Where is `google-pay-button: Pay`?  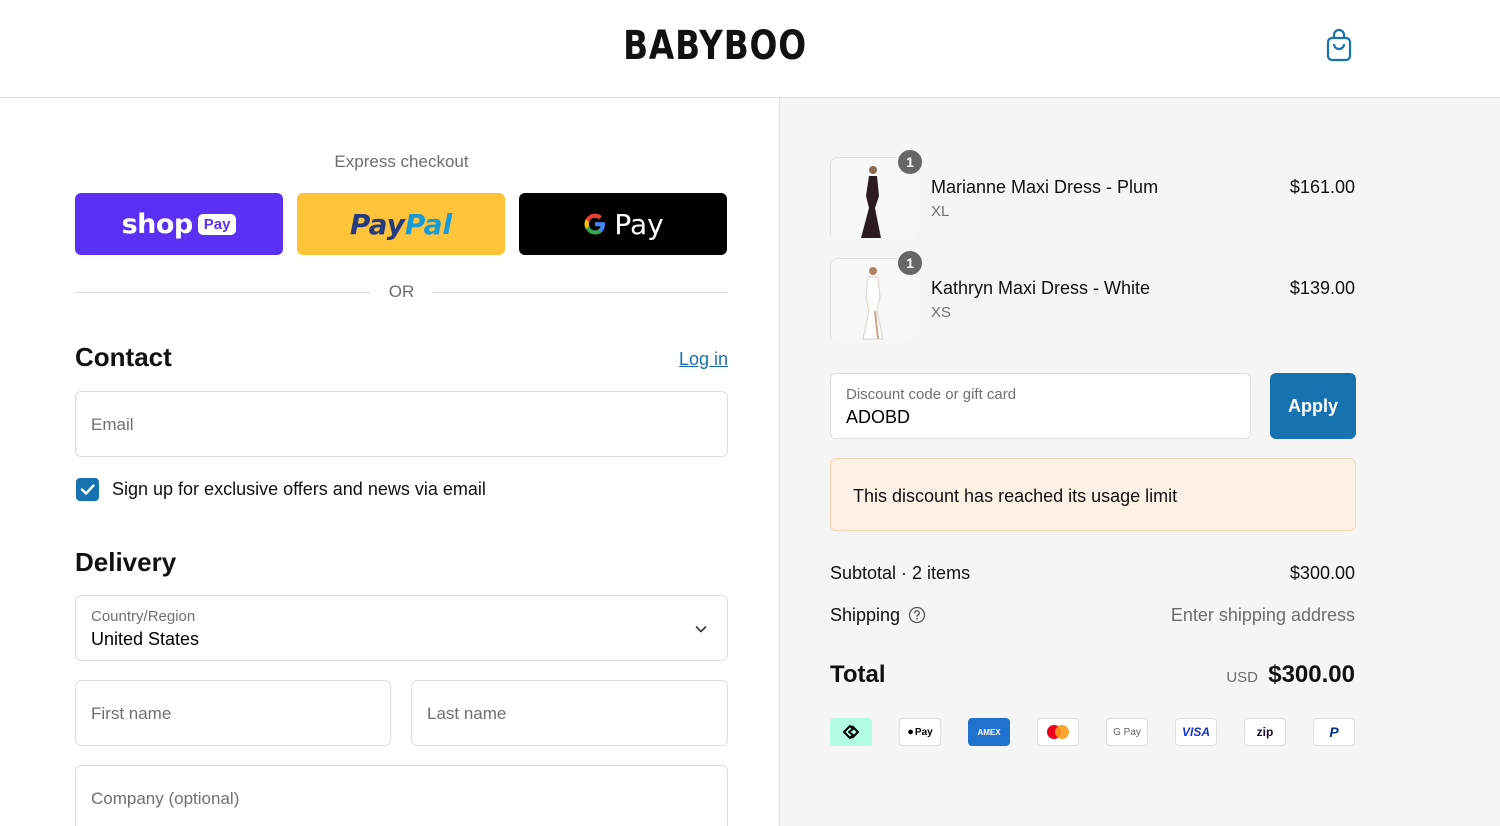
google-pay-button: Pay is located at coordinates (623, 224).